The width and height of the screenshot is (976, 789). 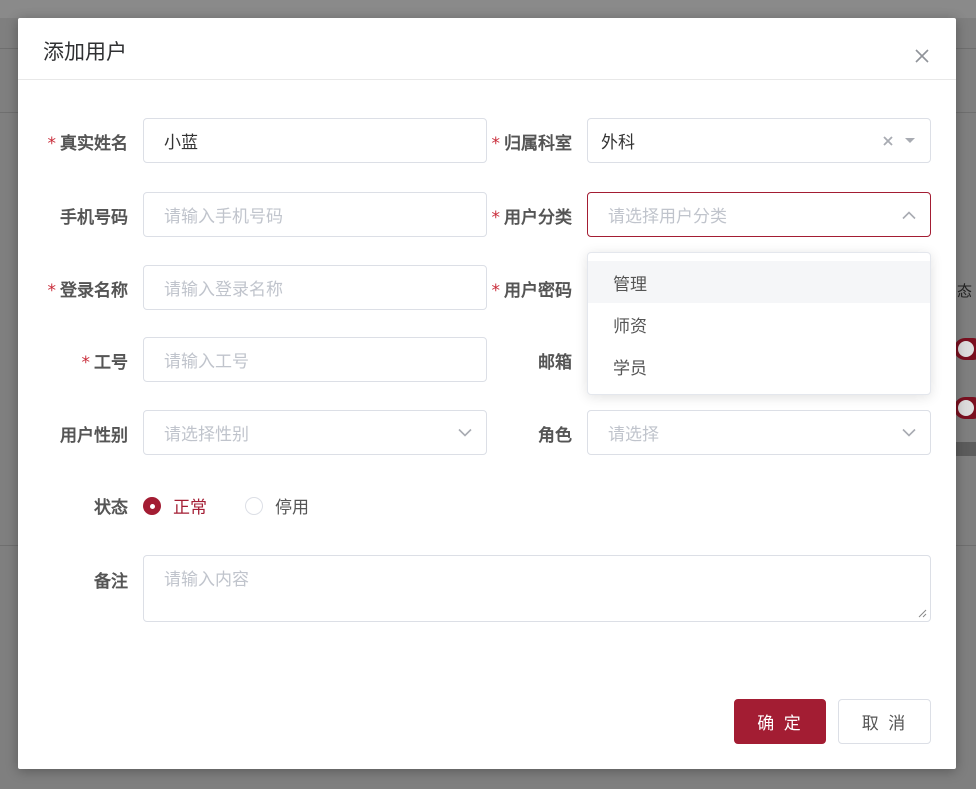 I want to click on department-label: * 归属科室, so click(x=532, y=144).